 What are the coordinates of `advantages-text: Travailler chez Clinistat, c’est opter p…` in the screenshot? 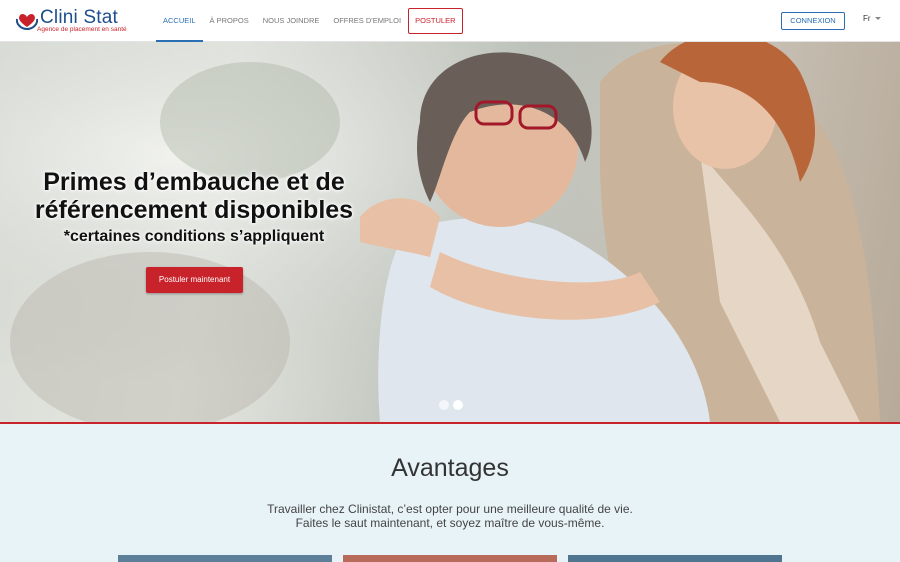 It's located at (450, 516).